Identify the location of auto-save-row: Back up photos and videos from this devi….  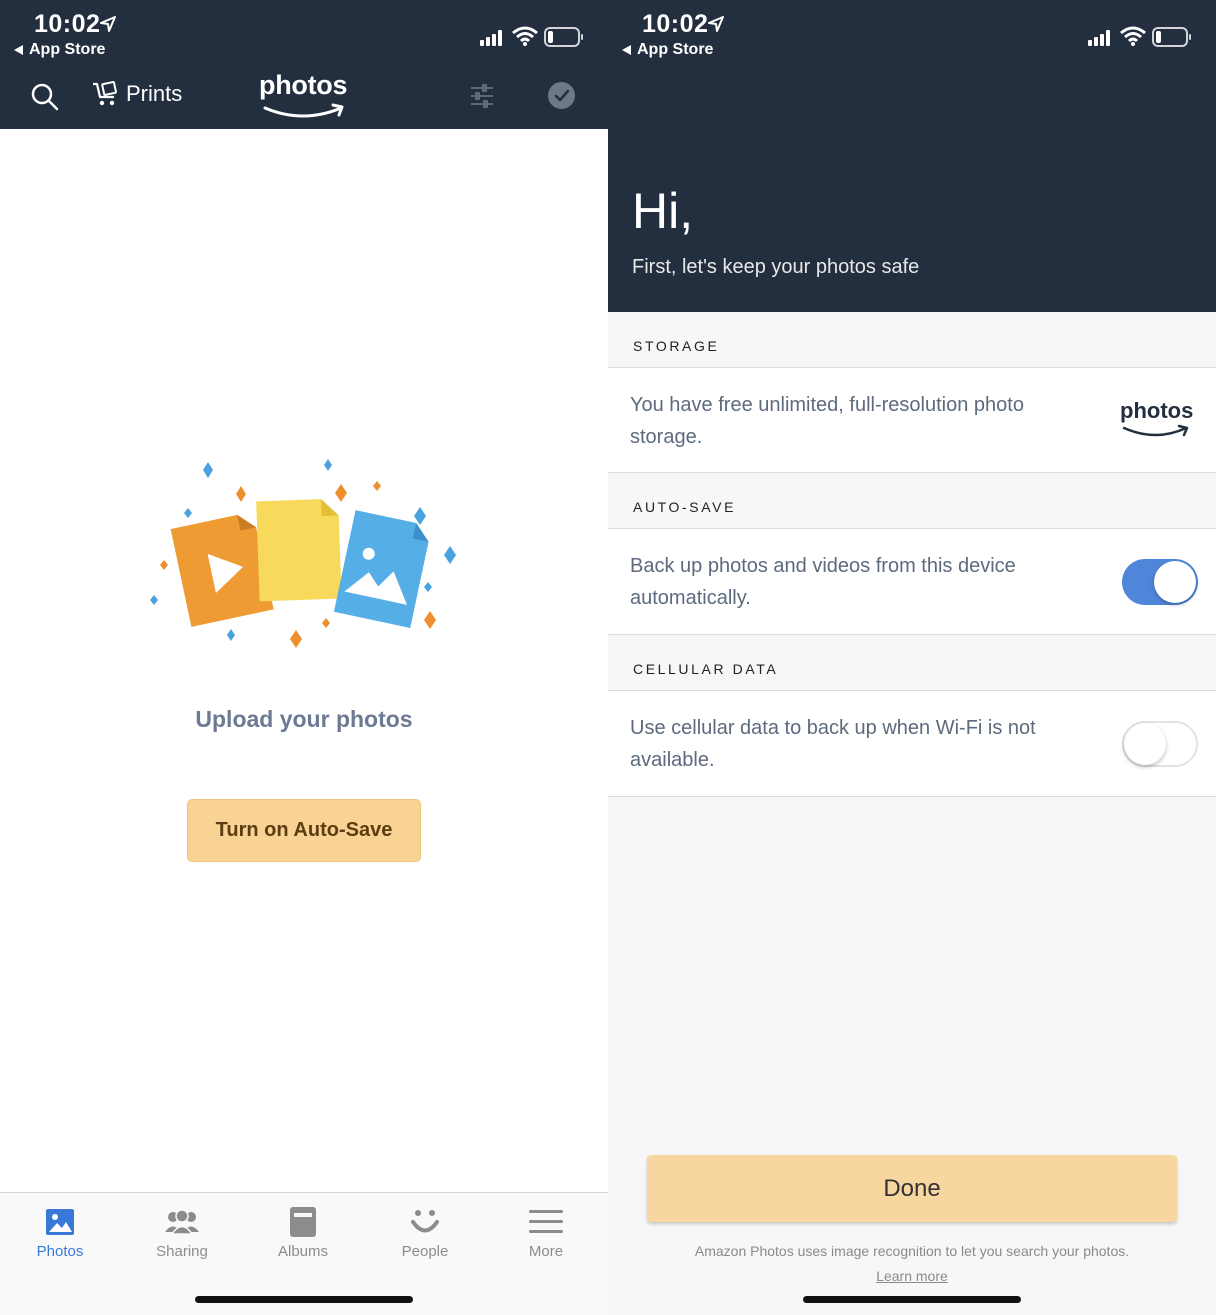
(912, 581).